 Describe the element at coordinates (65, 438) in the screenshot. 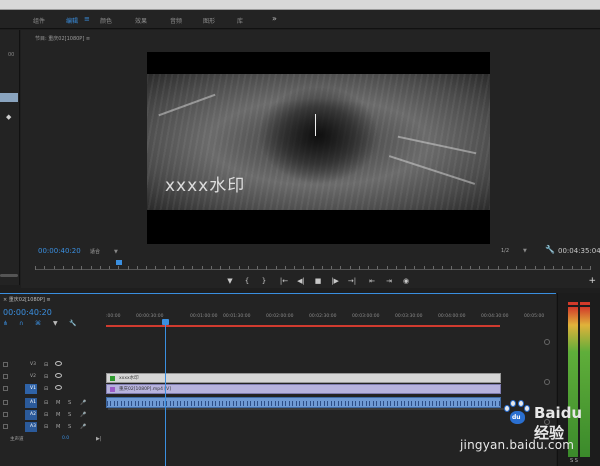

I see `master-volume-value: 0.0` at that location.